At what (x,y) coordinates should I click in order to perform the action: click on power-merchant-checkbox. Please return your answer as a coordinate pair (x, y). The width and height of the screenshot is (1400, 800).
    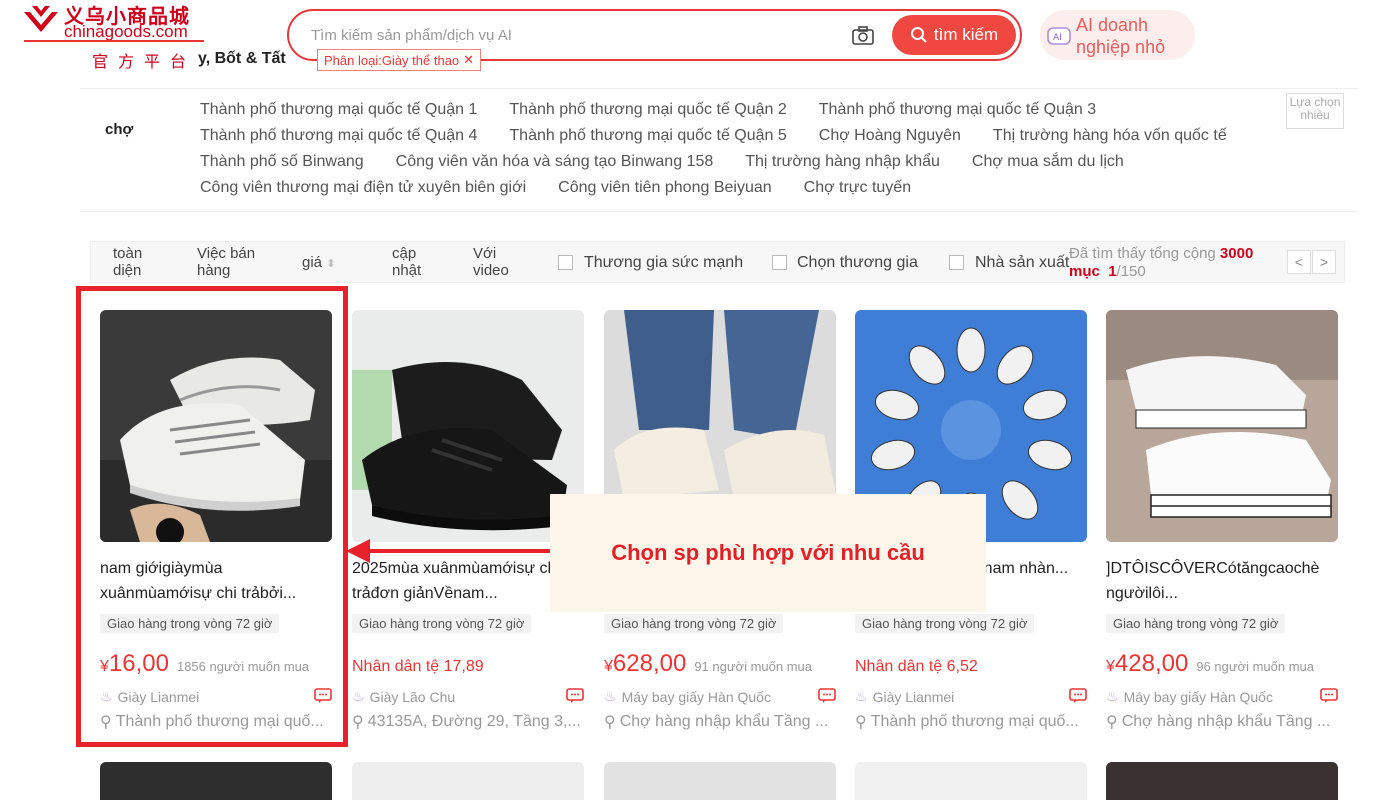
    Looking at the image, I should click on (565, 262).